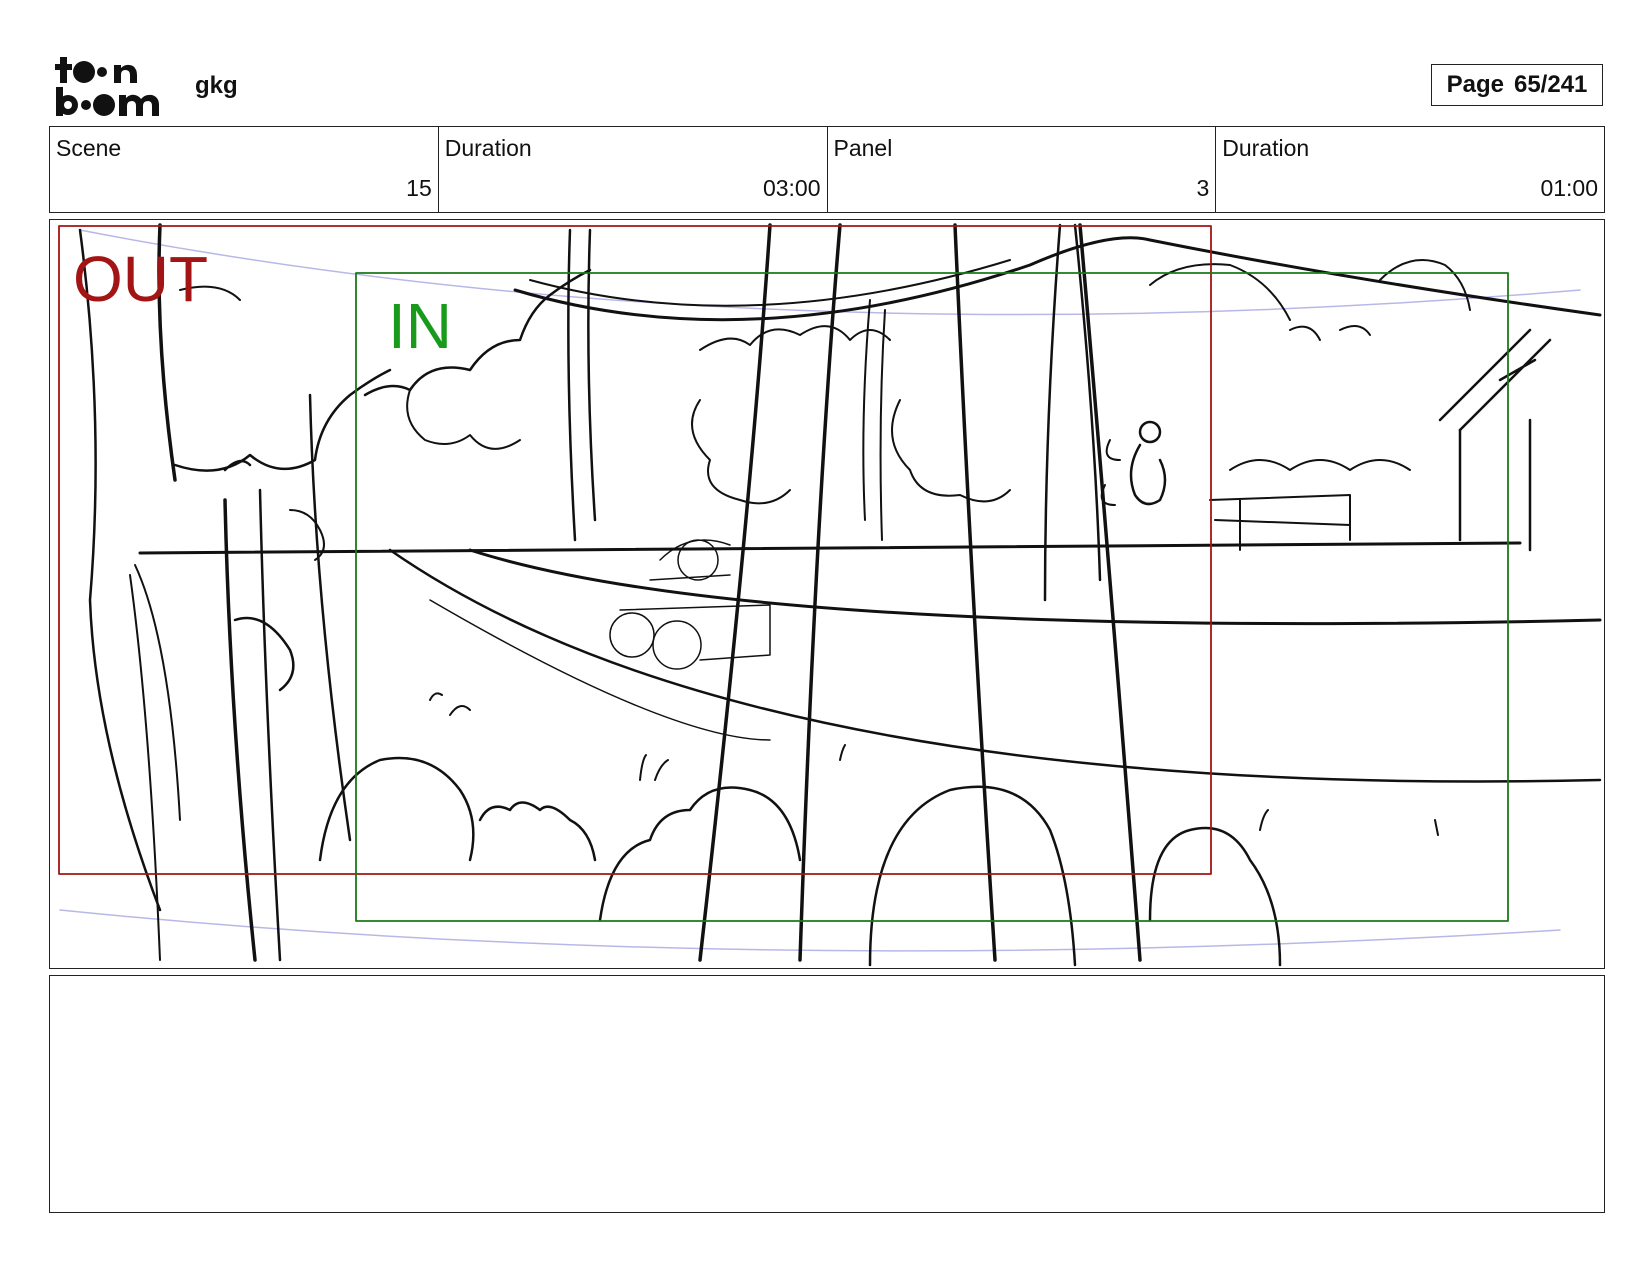 The image size is (1650, 1284). Describe the element at coordinates (1410, 169) in the screenshot. I see `panel-duration-cell: Duration 01:00` at that location.